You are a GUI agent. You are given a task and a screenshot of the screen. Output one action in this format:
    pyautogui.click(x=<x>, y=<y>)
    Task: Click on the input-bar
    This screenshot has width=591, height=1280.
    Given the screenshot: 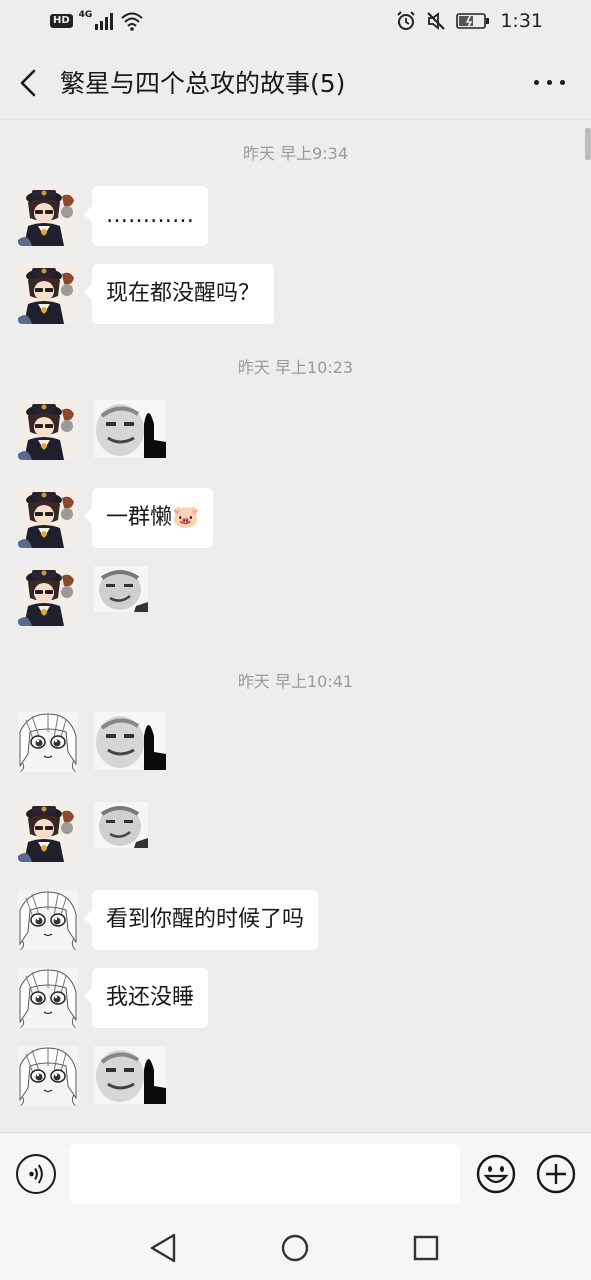 What is the action you would take?
    pyautogui.click(x=295, y=1175)
    